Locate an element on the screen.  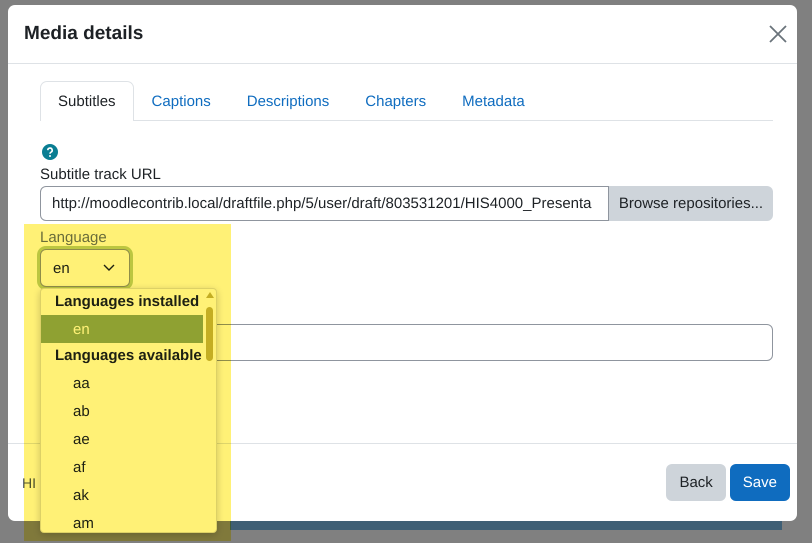
url-field: http://moodlecontrib.local/draftfile.php/5/user/draft/803531201/HIS4000_Presenta is located at coordinates (324, 203).